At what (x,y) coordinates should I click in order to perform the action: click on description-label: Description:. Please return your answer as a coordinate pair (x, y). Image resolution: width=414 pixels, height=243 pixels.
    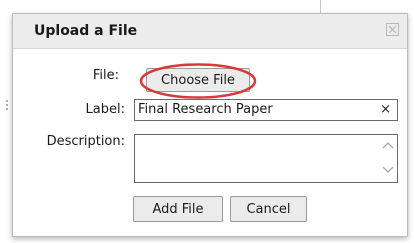
    Looking at the image, I should click on (85, 141).